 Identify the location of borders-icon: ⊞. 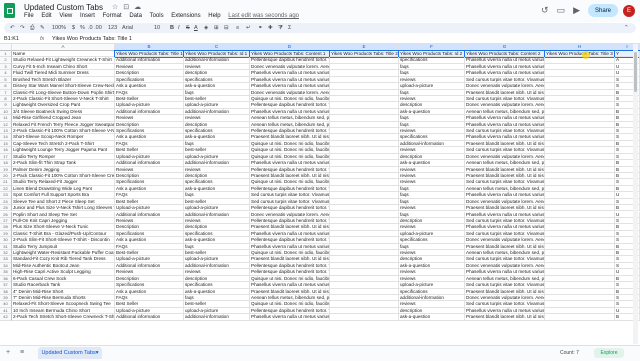
(216, 28).